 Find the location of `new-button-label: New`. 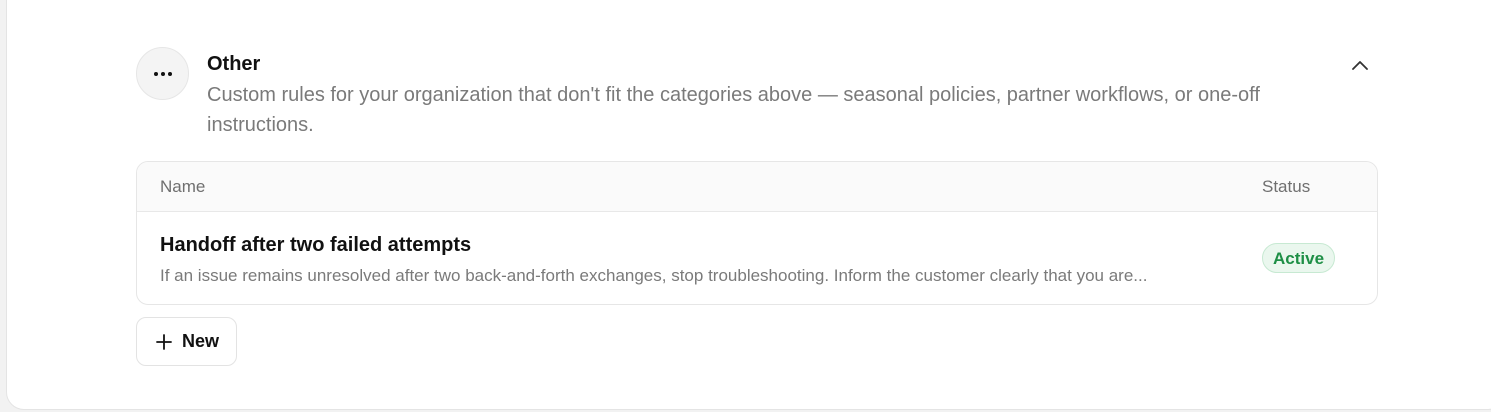

new-button-label: New is located at coordinates (201, 341).